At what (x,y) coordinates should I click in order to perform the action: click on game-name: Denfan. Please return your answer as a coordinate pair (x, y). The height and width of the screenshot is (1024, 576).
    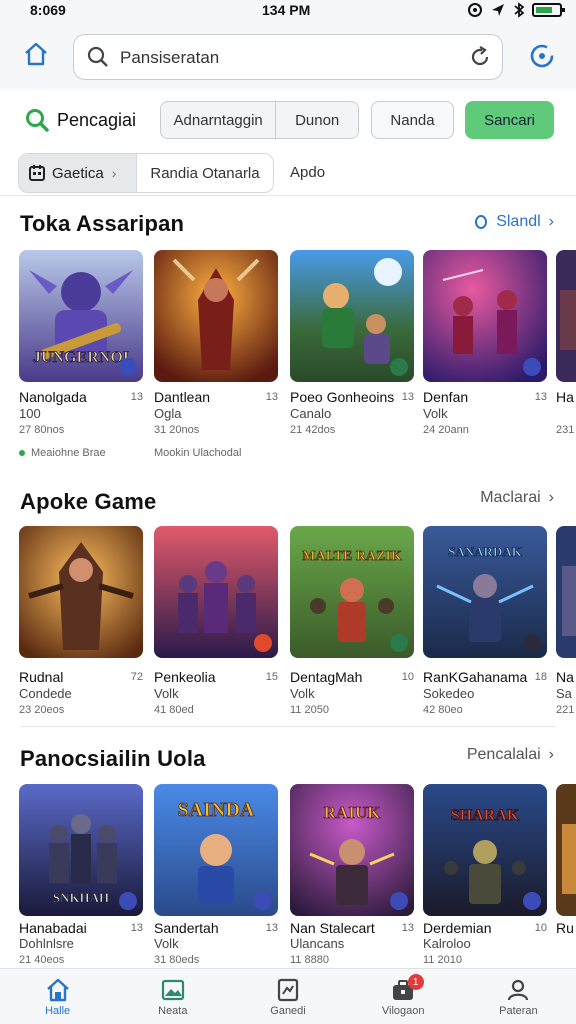
    Looking at the image, I should click on (446, 397).